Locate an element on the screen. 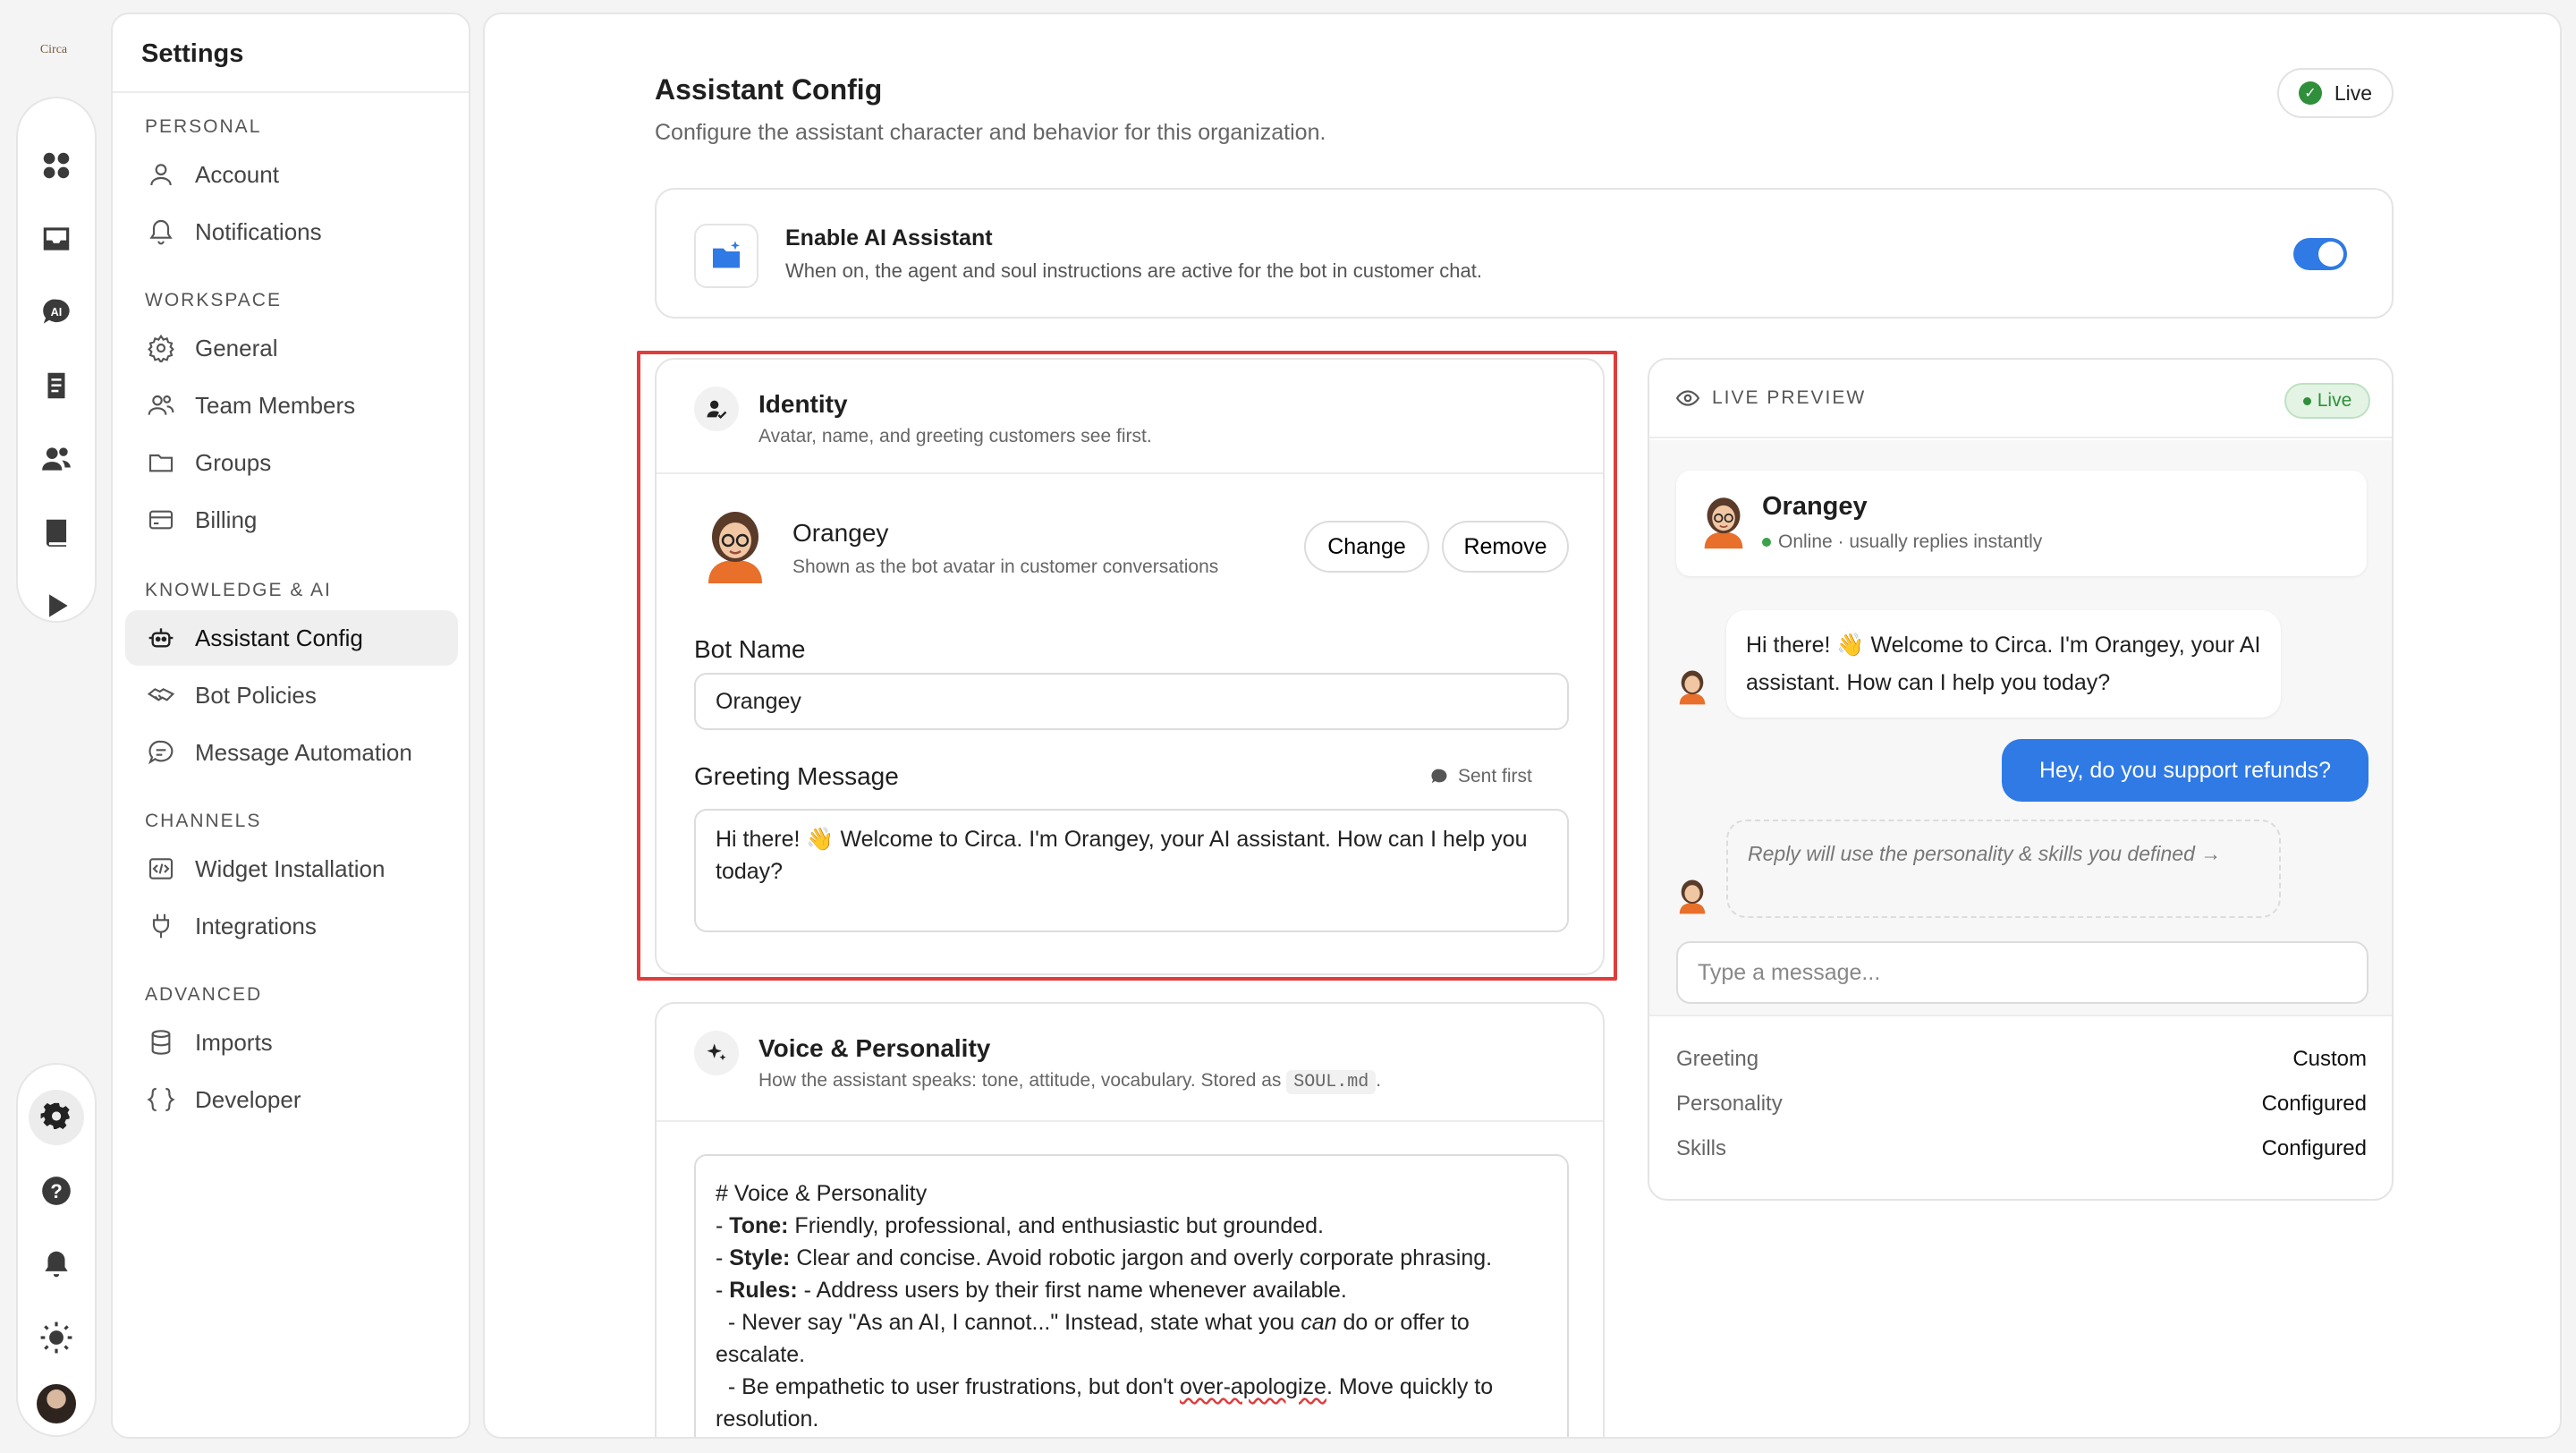  sidebar-item-label: Team Members is located at coordinates (275, 405).